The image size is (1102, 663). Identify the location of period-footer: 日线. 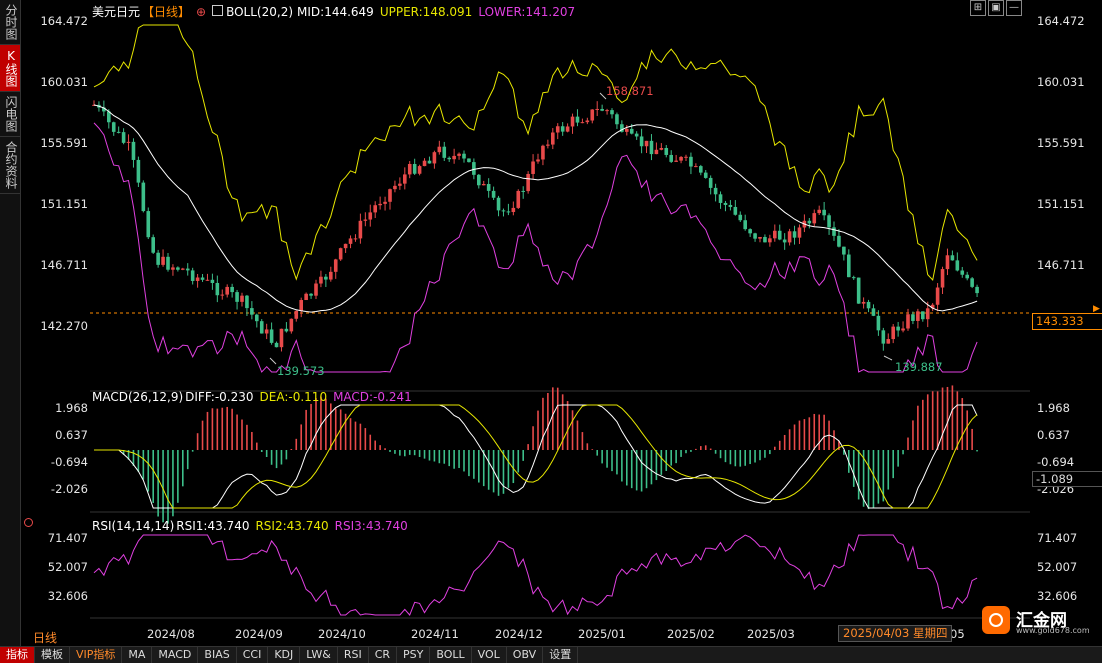
(45, 637).